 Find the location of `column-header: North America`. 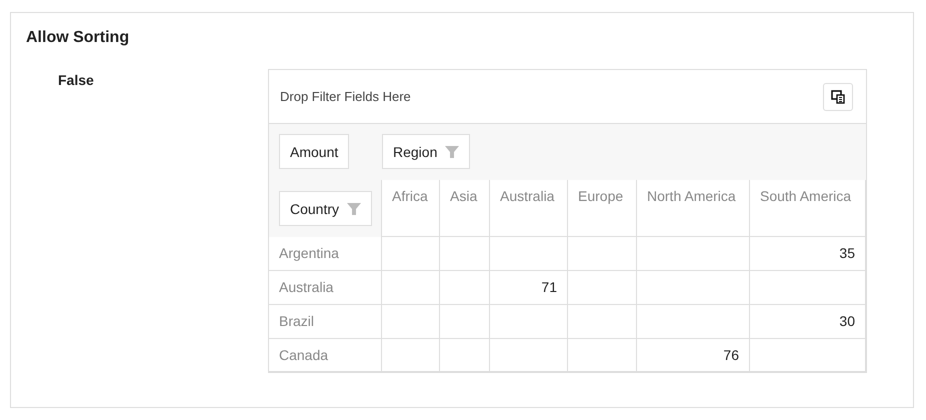

column-header: North America is located at coordinates (693, 208).